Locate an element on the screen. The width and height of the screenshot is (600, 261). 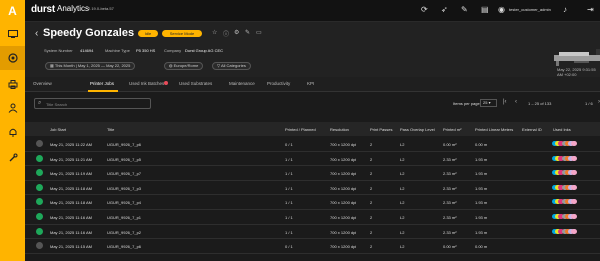
timezone-chip: ◍ Europe/Rome is located at coordinates (184, 66).